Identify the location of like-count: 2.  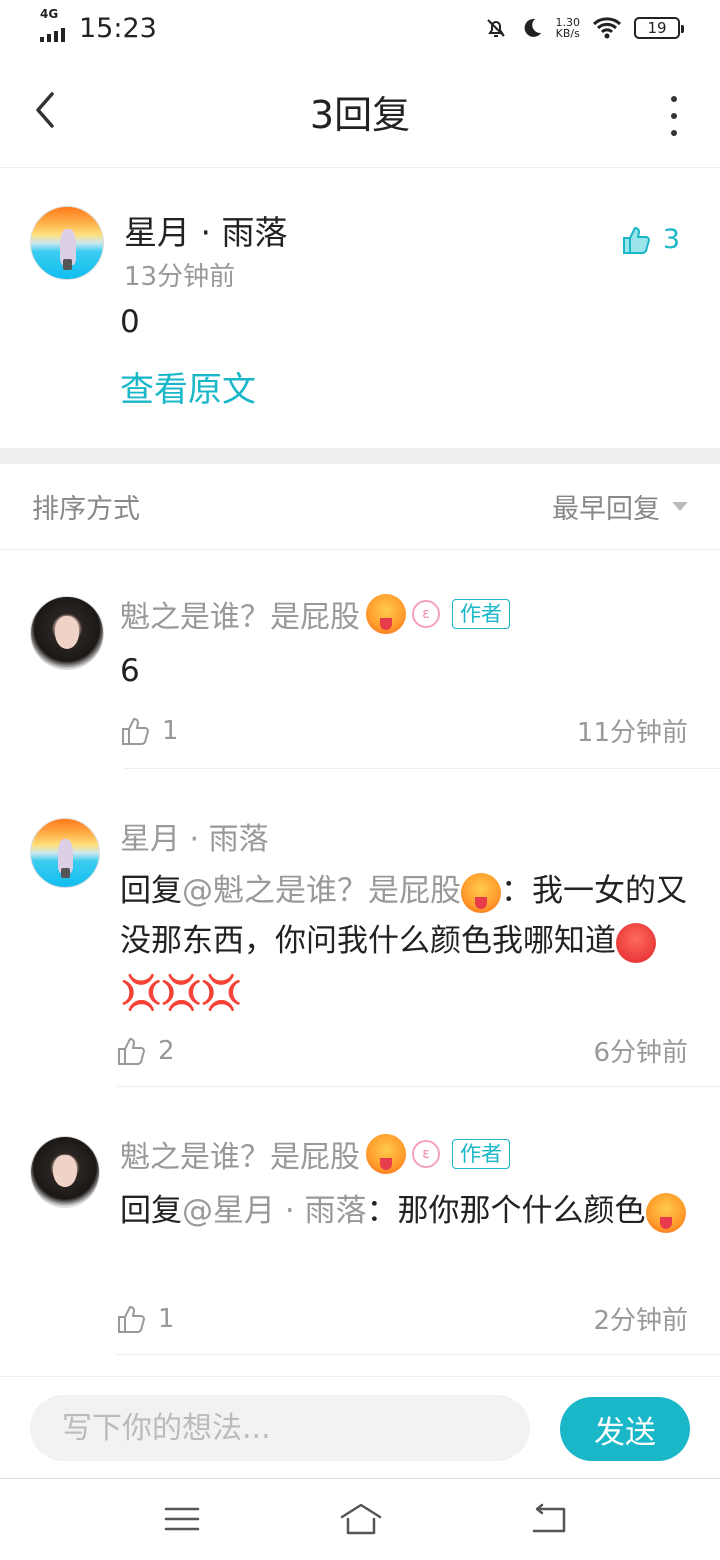
(166, 1050).